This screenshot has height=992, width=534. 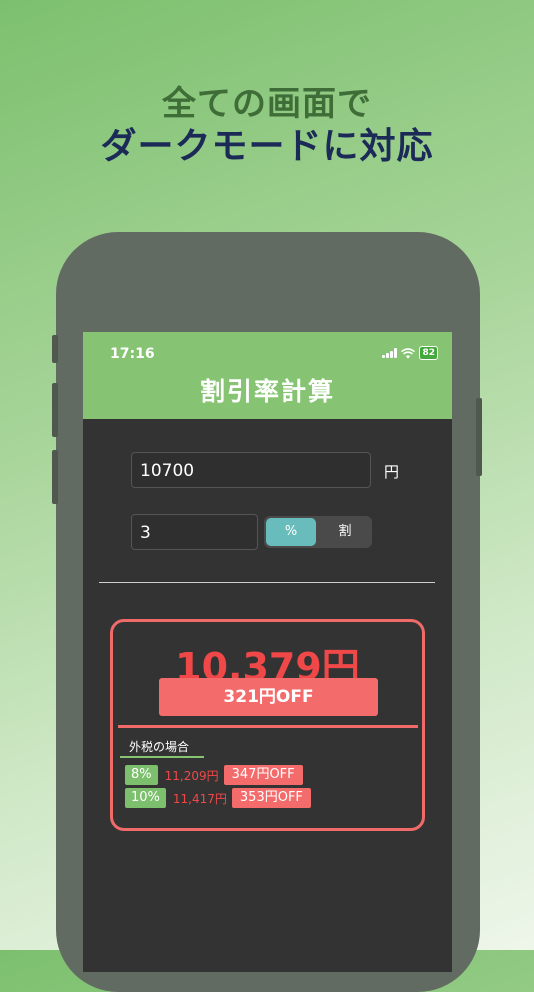 I want to click on card-divider, so click(x=268, y=726).